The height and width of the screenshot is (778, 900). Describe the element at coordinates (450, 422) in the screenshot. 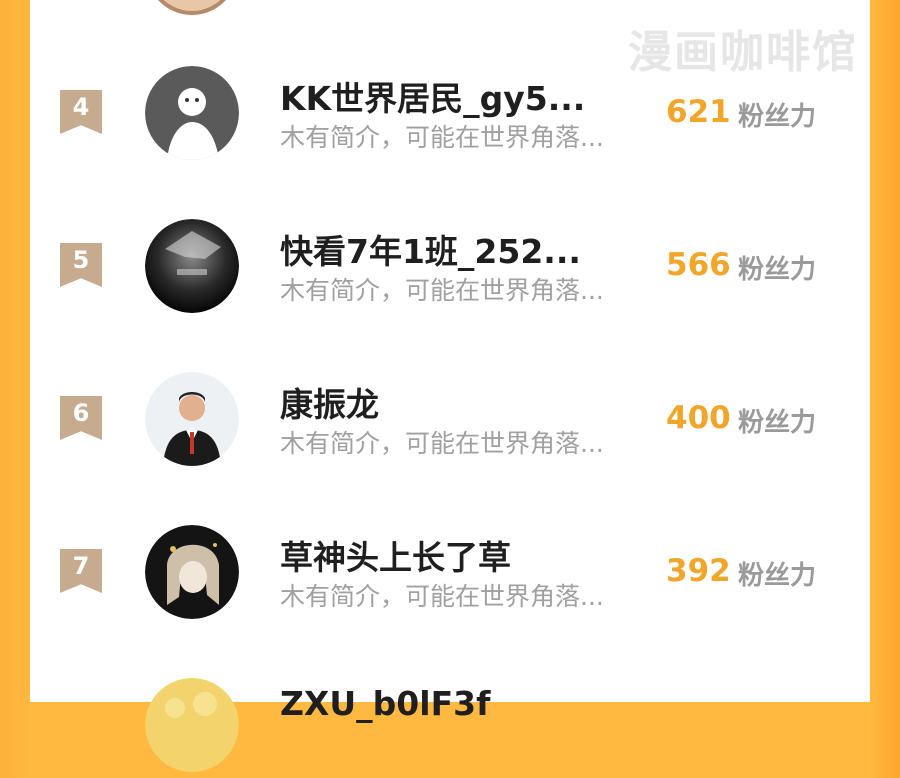

I see `ranking-row: 6 康振龙 木有简介，可能在世界角落... 400 粉丝力` at that location.